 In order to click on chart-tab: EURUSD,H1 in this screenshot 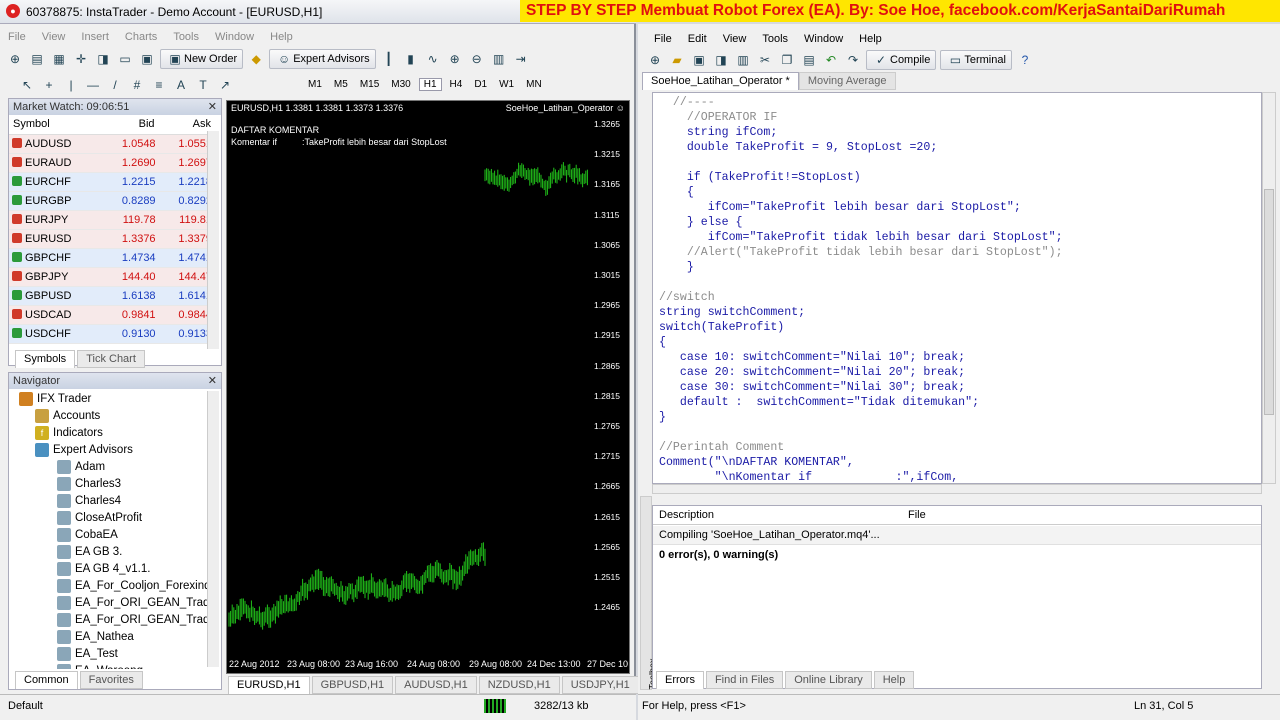, I will do `click(269, 685)`.